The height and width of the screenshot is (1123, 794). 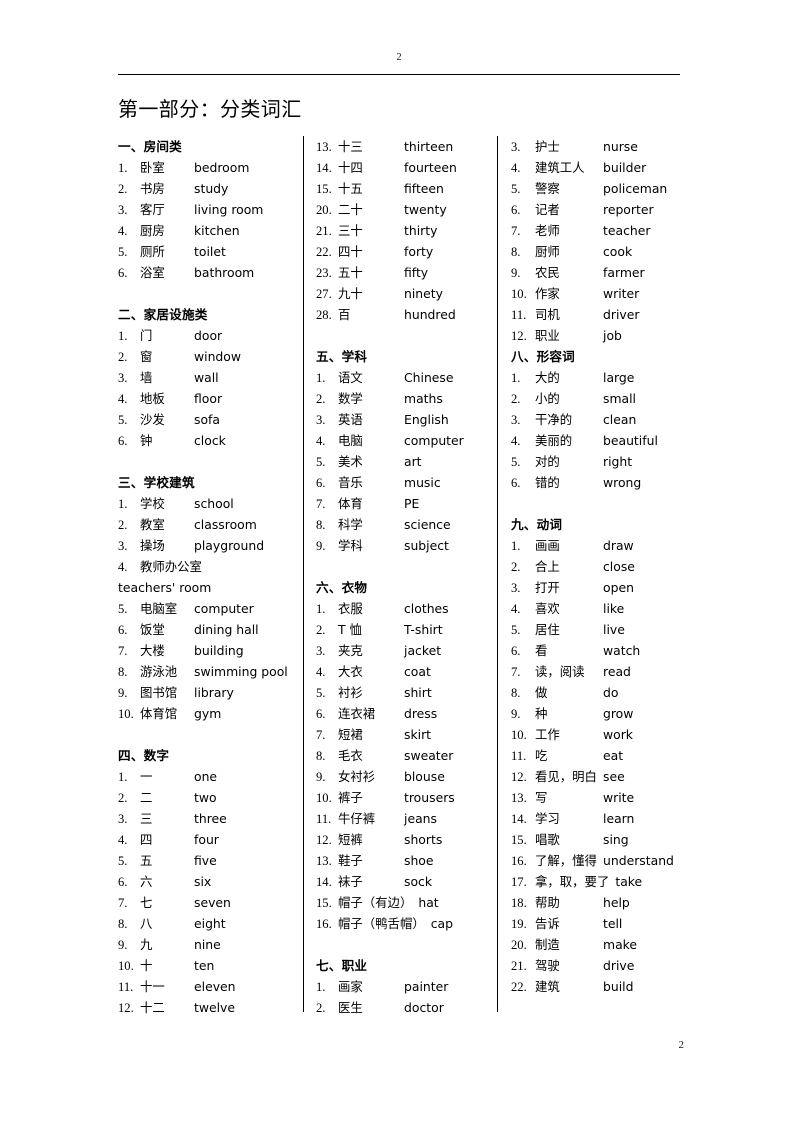 What do you see at coordinates (401, 692) in the screenshot?
I see `vocabulary-entry: 5. 衬衫 shirt` at bounding box center [401, 692].